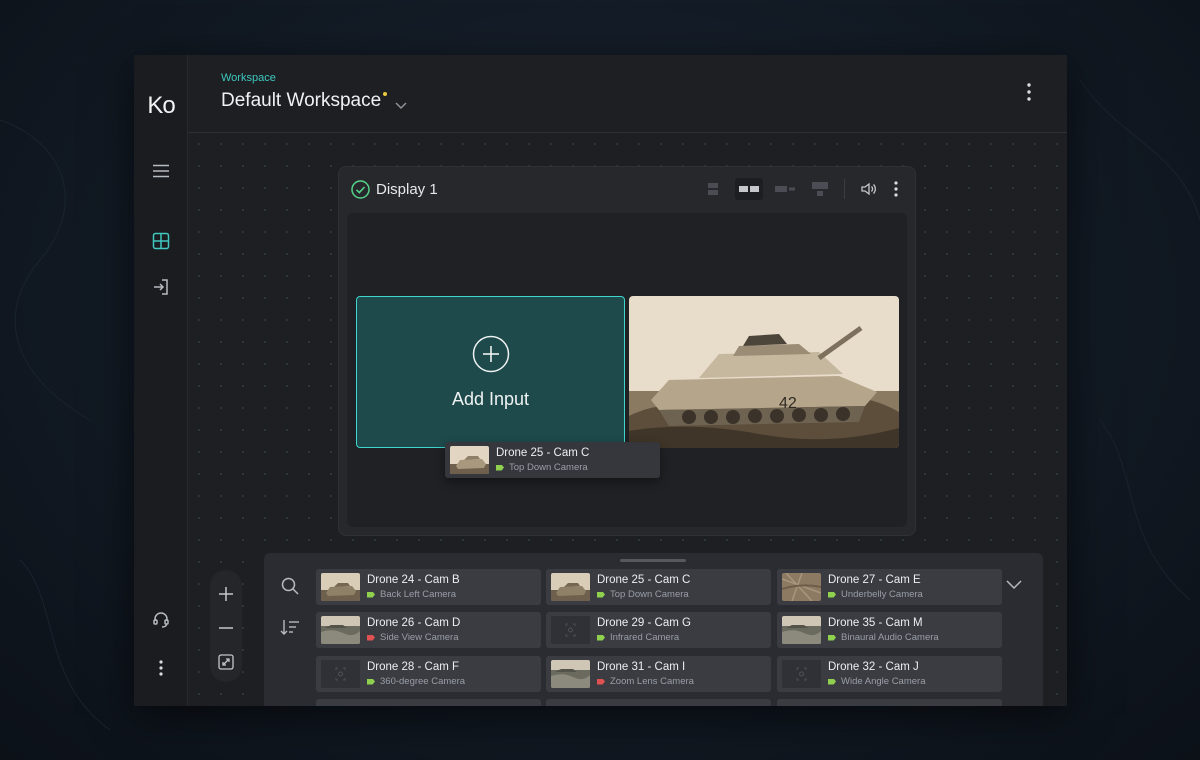 This screenshot has width=1200, height=760. I want to click on camera-name: Drone 31 - Cam I, so click(641, 667).